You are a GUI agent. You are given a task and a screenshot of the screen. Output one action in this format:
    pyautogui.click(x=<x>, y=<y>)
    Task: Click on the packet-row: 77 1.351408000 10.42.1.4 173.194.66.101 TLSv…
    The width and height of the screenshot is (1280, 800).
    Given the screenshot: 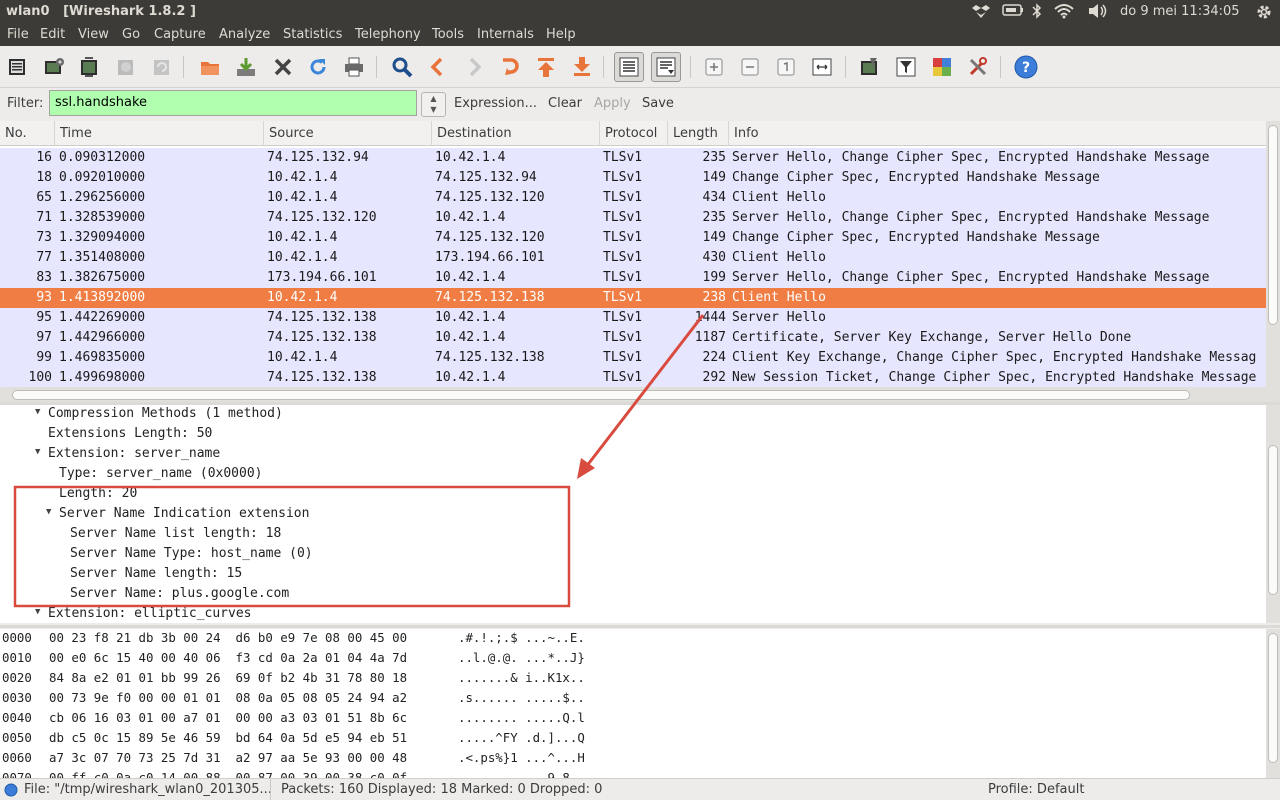 What is the action you would take?
    pyautogui.click(x=633, y=258)
    